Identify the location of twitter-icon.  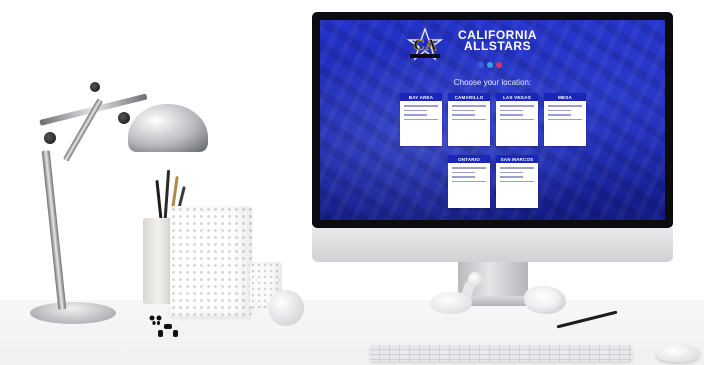
(490, 65).